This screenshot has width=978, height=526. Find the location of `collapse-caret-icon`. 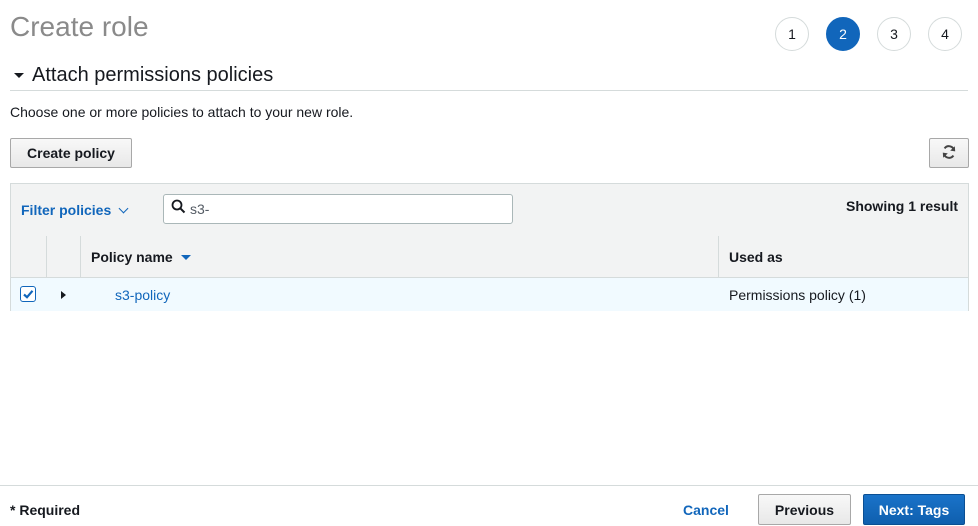

collapse-caret-icon is located at coordinates (19, 75).